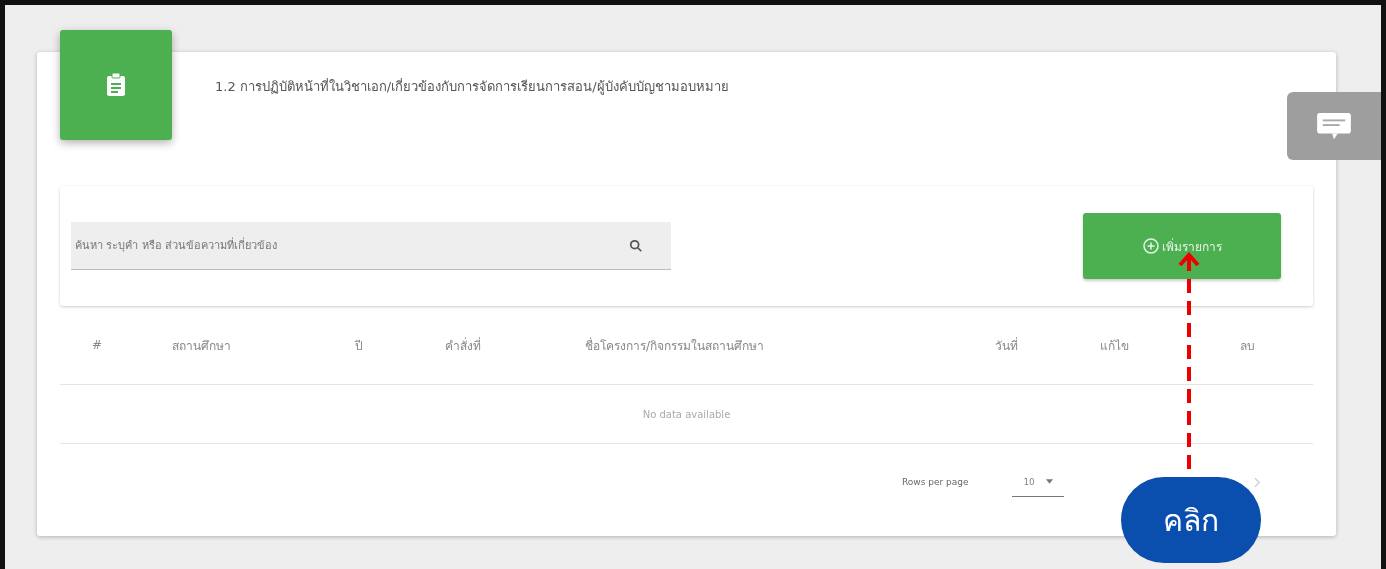  Describe the element at coordinates (463, 345) in the screenshot. I see `column-header: คำสั่งที่` at that location.